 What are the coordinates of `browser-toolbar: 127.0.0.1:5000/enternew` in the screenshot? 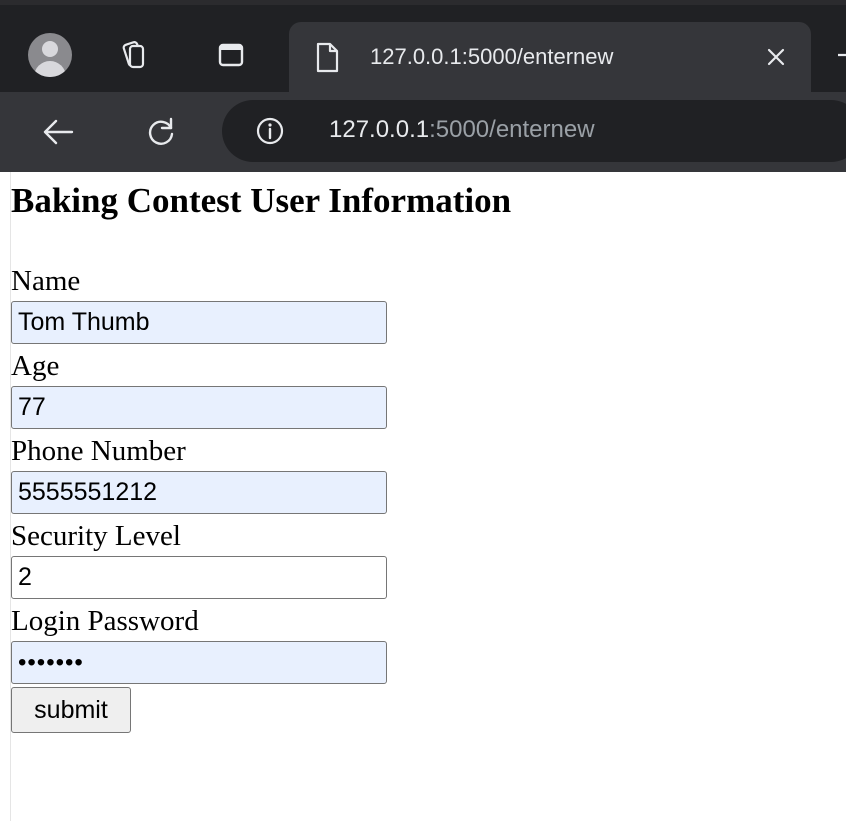 It's located at (423, 132).